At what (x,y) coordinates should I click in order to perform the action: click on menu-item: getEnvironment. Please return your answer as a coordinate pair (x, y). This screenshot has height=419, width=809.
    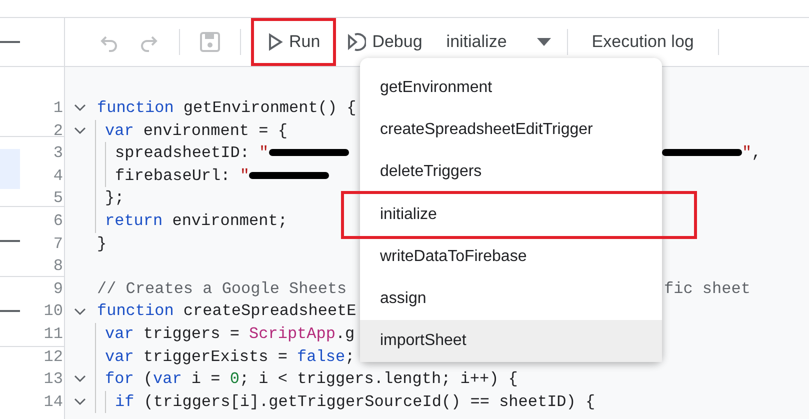
    Looking at the image, I should click on (511, 88).